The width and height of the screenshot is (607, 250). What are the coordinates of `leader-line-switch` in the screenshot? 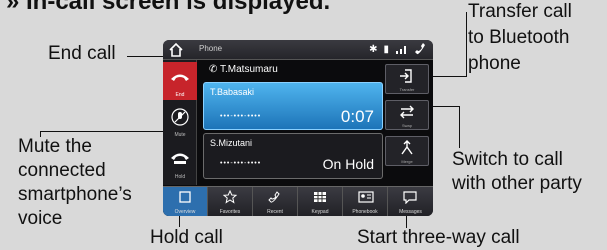 It's located at (445, 106).